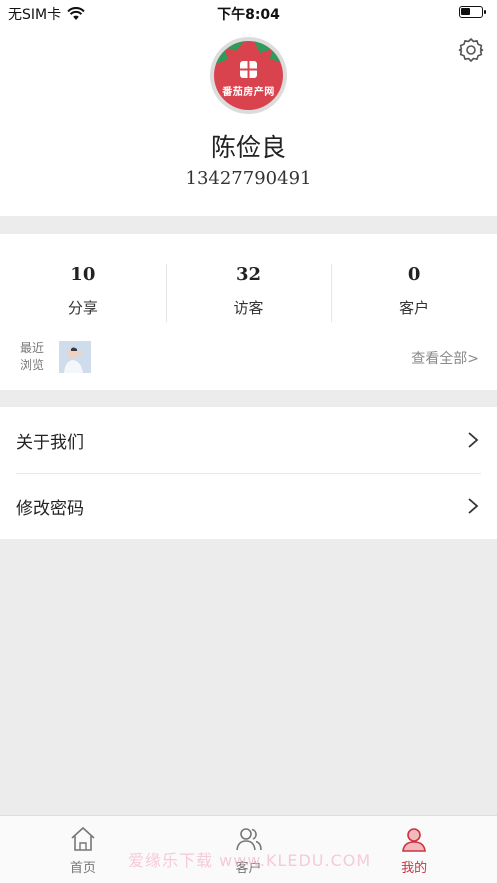 Image resolution: width=497 pixels, height=883 pixels. Describe the element at coordinates (248, 274) in the screenshot. I see `stat-value: 32` at that location.